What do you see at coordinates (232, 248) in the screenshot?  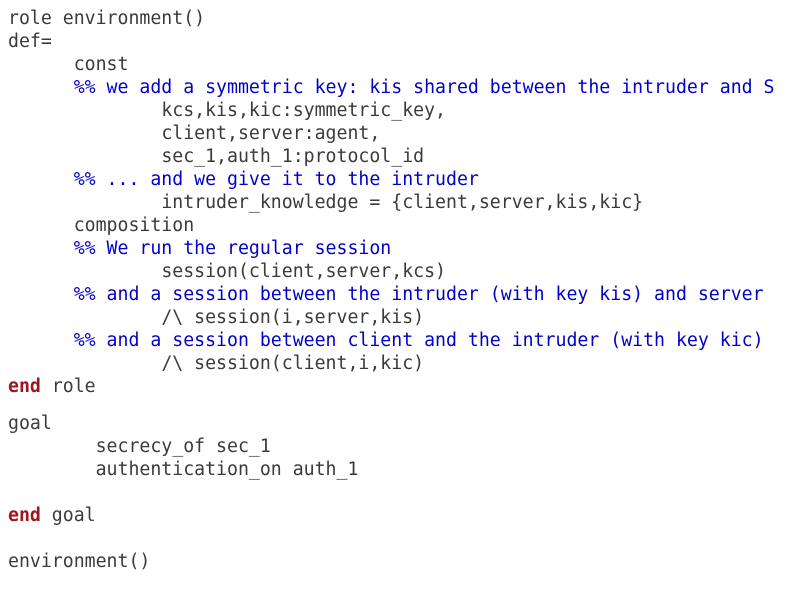 I see `code-comment: %% We run the regular session` at bounding box center [232, 248].